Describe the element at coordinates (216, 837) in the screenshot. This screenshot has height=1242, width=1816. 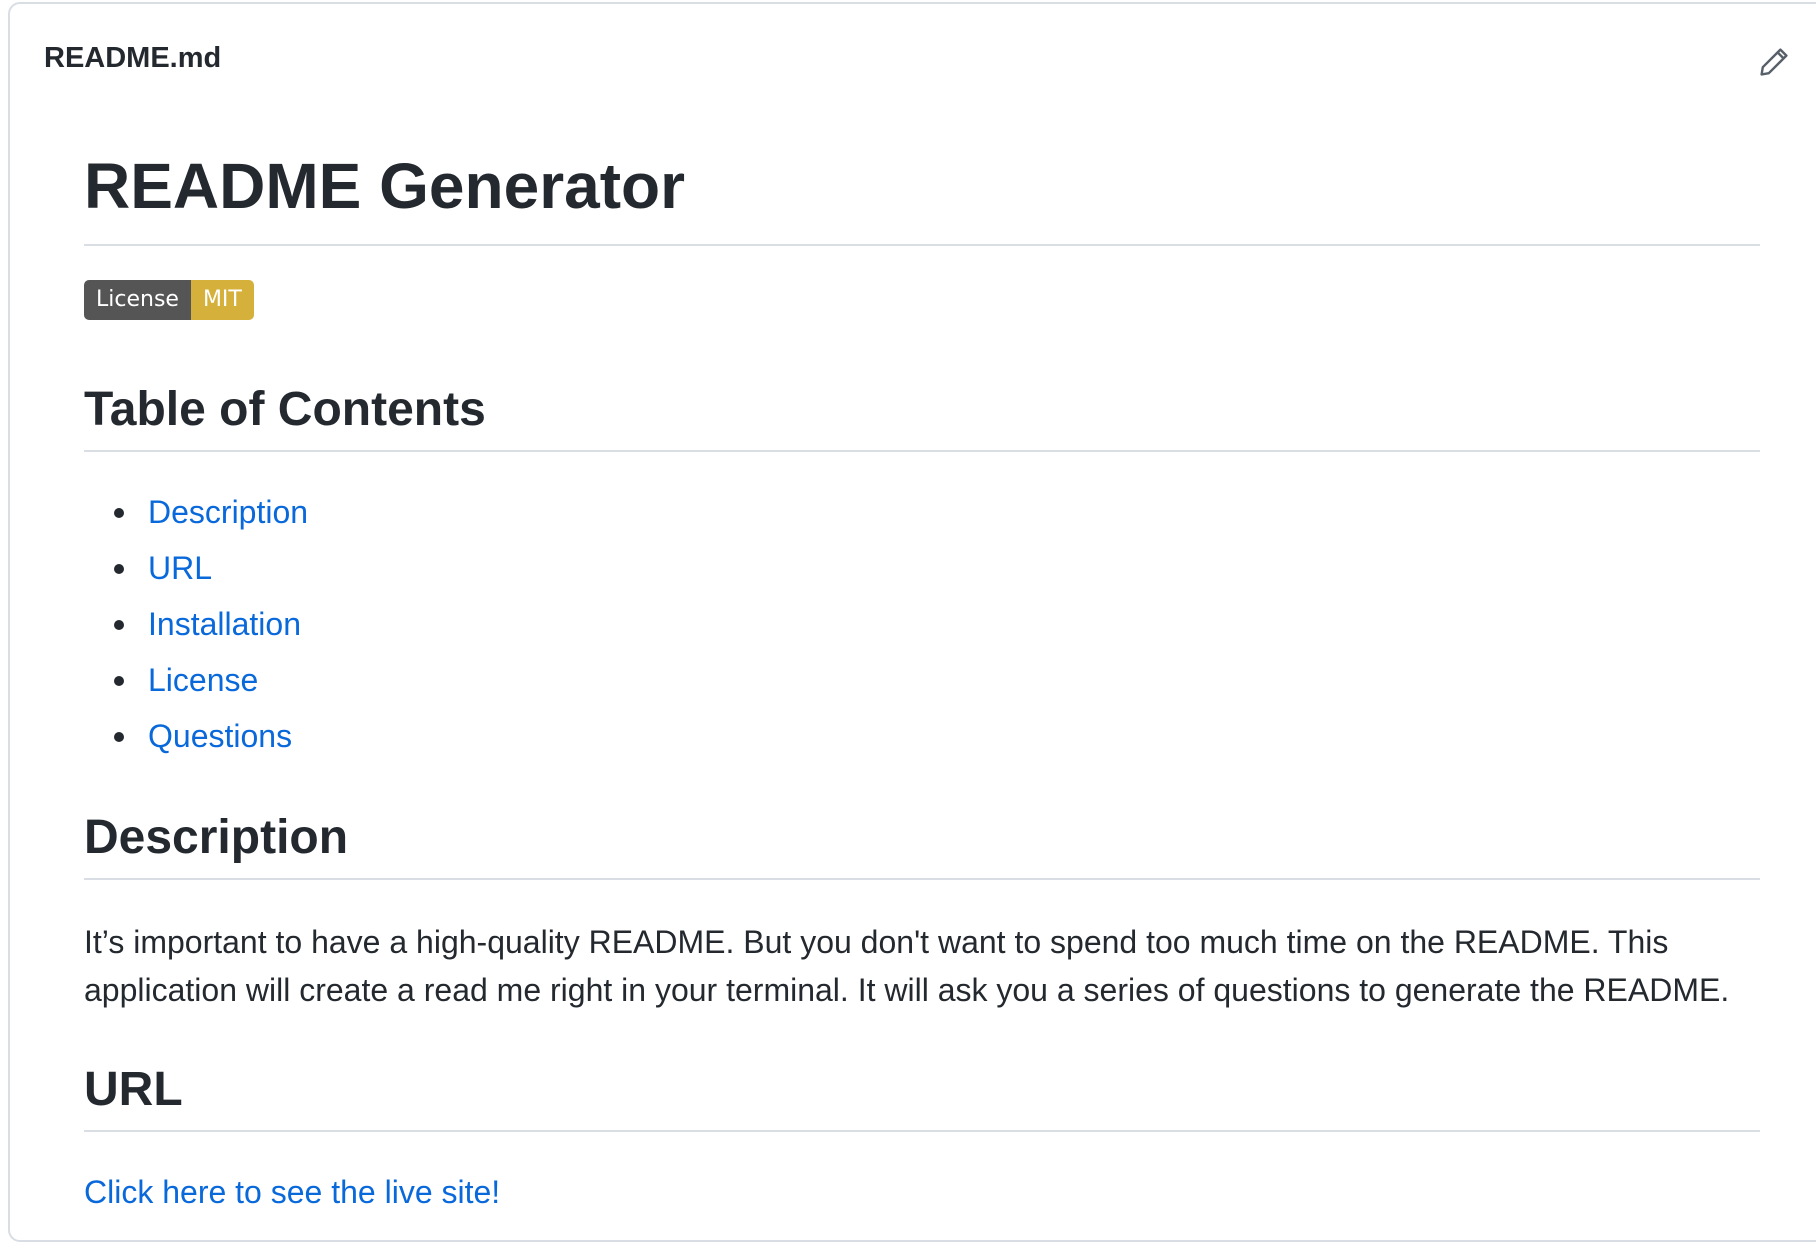
I see `description-heading: Description` at that location.